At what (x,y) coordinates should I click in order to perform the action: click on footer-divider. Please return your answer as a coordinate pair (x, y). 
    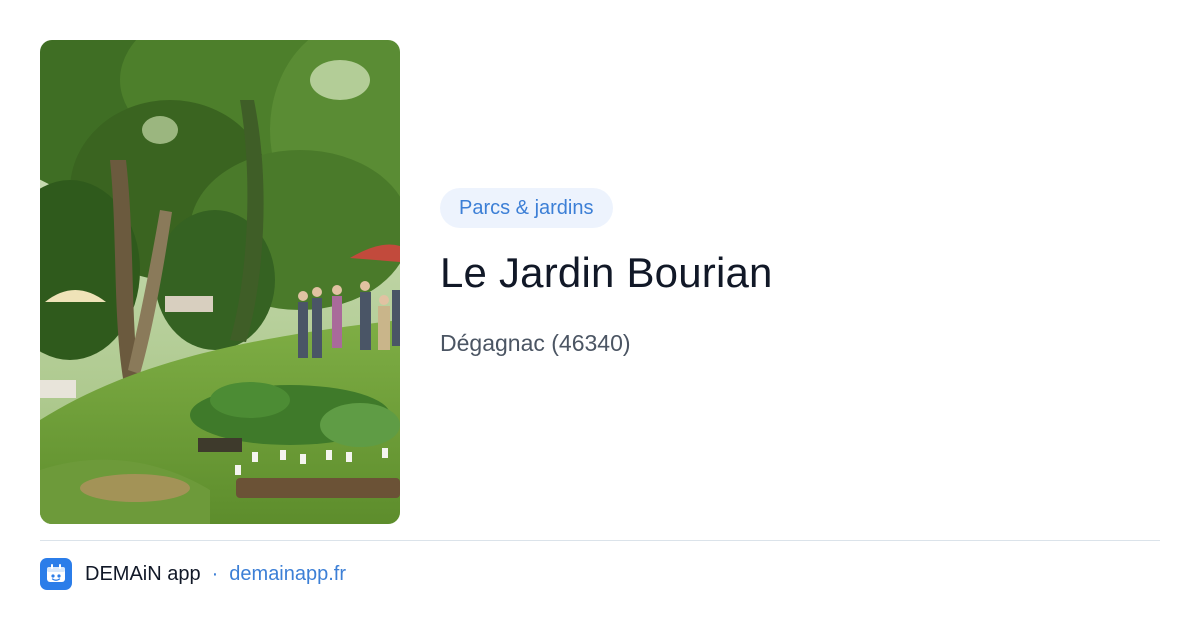
    Looking at the image, I should click on (600, 540).